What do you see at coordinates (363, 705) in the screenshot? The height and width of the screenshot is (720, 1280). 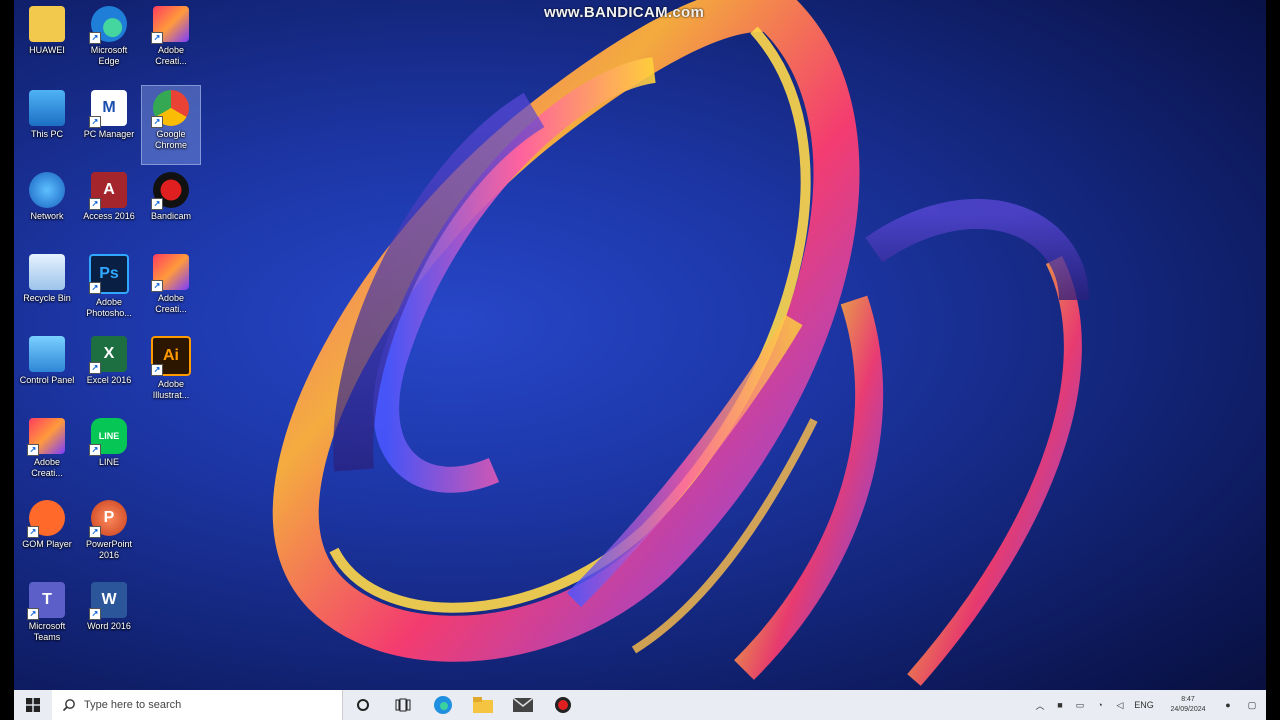 I see `cortana-button` at bounding box center [363, 705].